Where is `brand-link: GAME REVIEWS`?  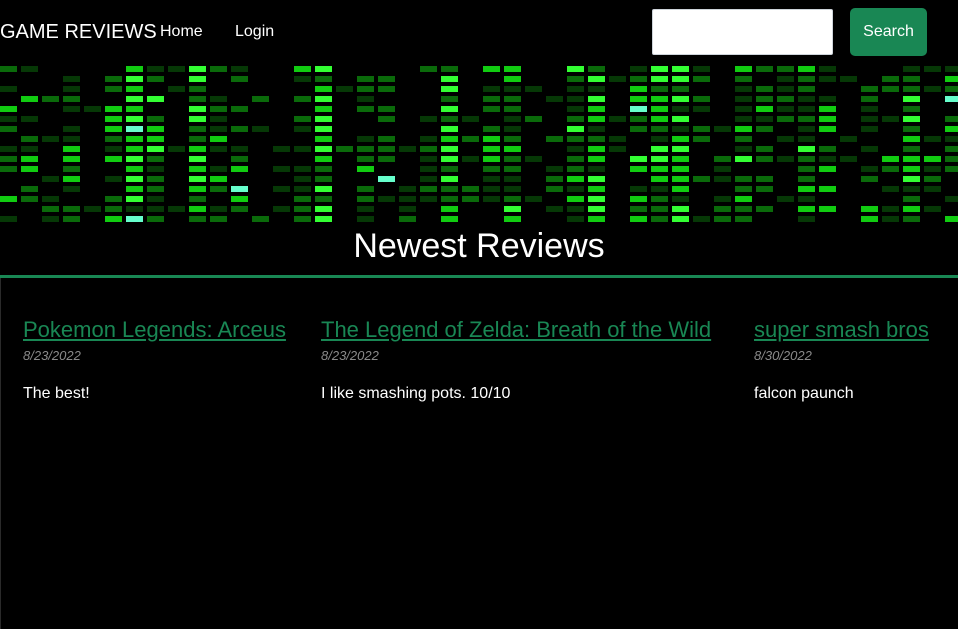 brand-link: GAME REVIEWS is located at coordinates (78, 32).